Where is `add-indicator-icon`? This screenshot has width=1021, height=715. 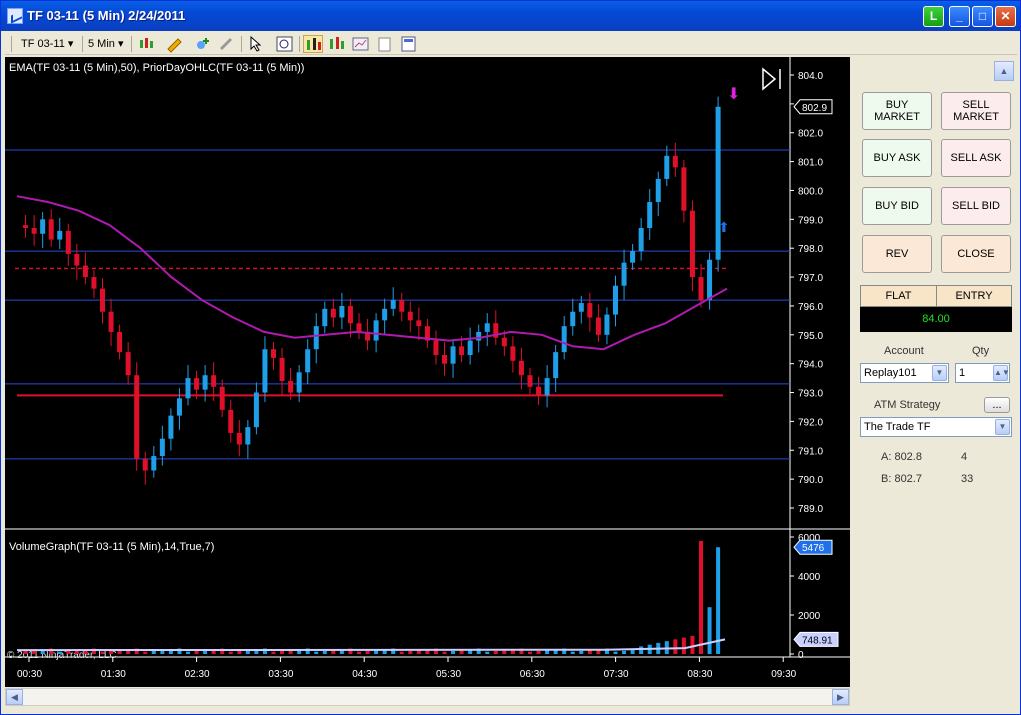 add-indicator-icon is located at coordinates (203, 44).